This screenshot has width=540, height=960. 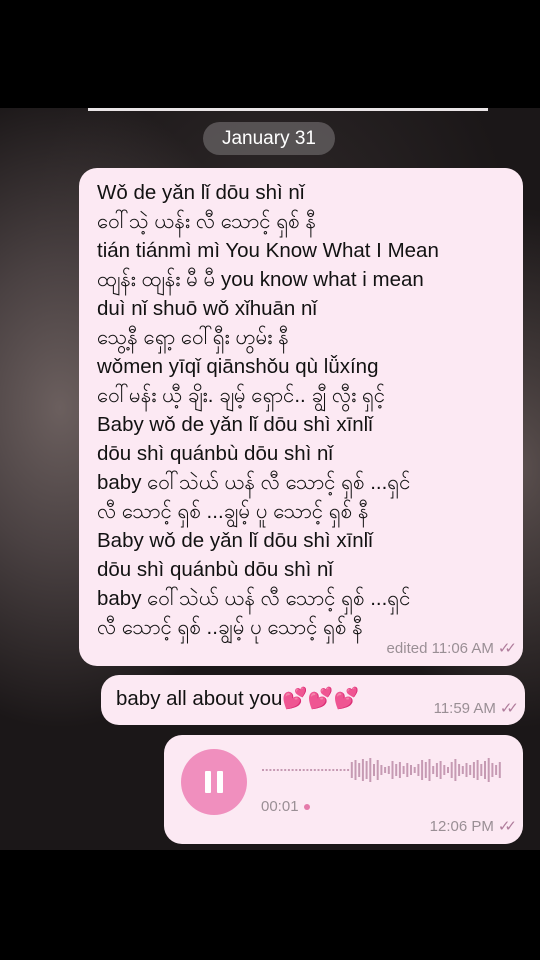 What do you see at coordinates (238, 366) in the screenshot?
I see `lyric-line: wǒmen yīqǐ qiānshǒu qù lǚxíng` at bounding box center [238, 366].